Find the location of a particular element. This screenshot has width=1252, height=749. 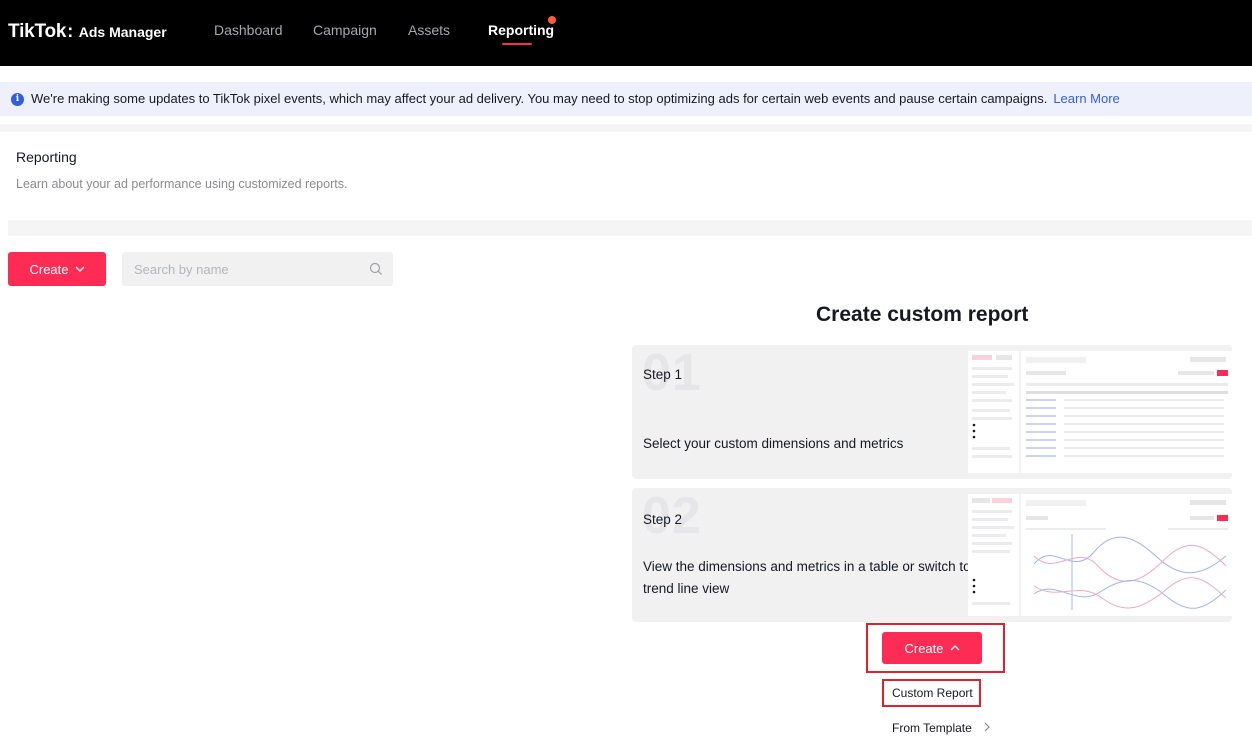

step-1-preview-image is located at coordinates (1100, 412).